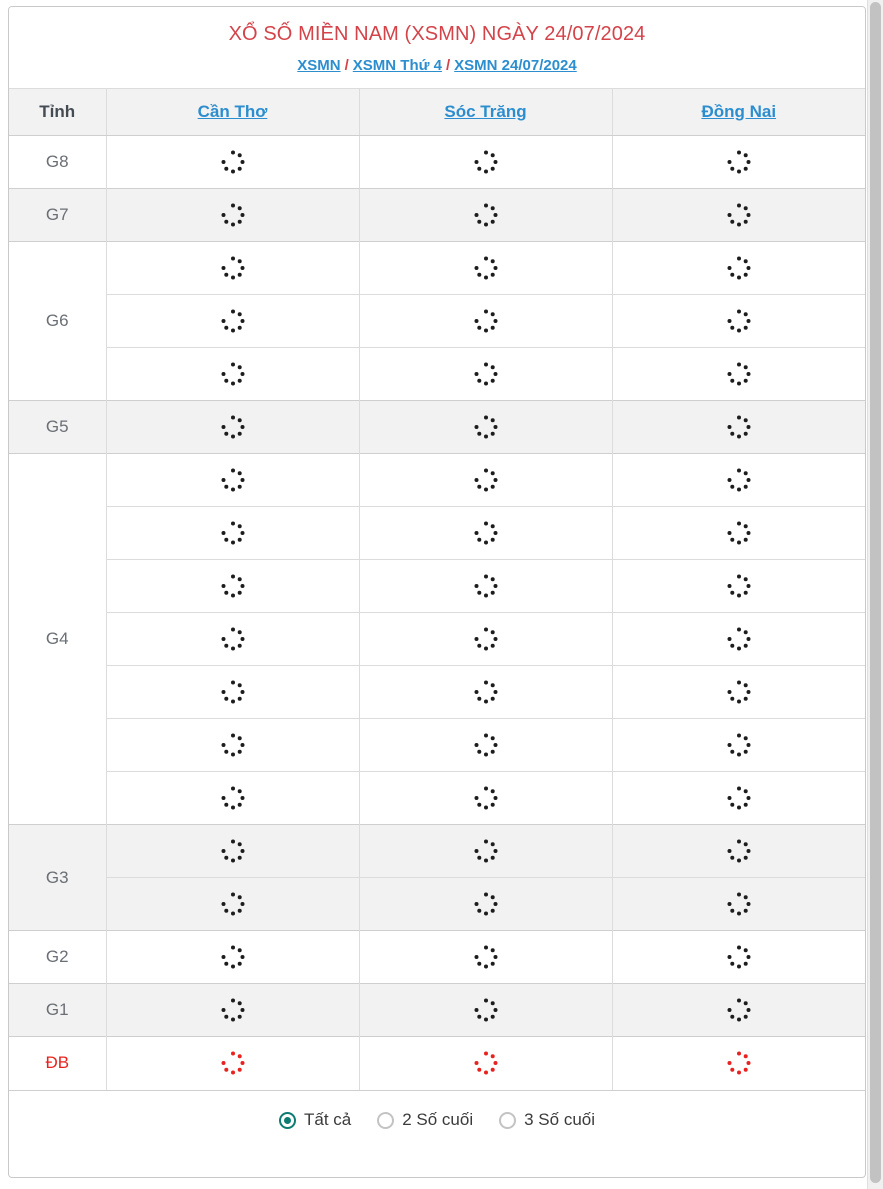  I want to click on radio-indicator-2-so-cuoi, so click(386, 1120).